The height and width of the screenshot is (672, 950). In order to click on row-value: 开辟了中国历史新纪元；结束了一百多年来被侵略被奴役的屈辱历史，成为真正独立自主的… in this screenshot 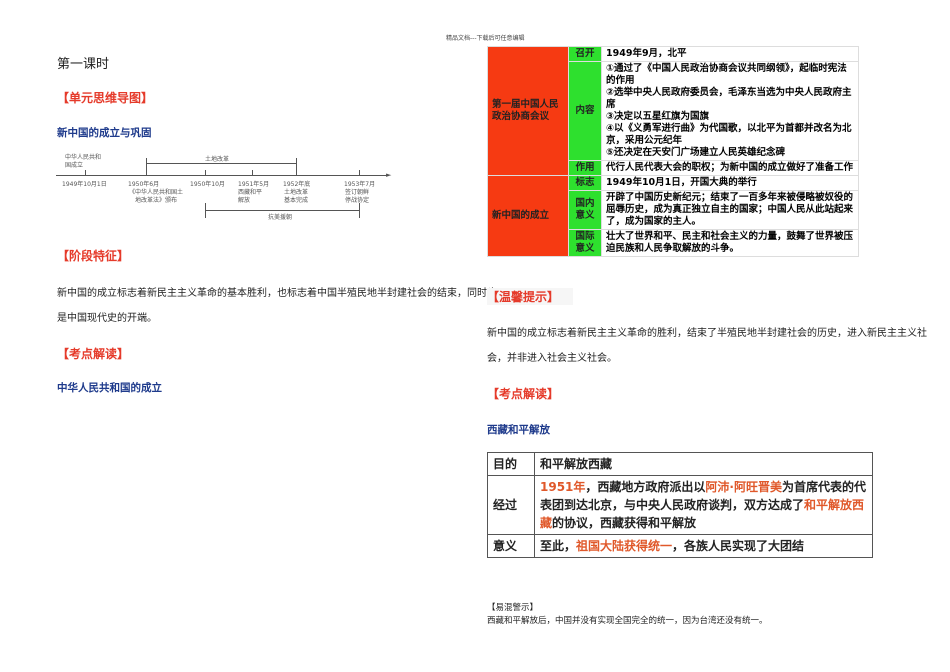, I will do `click(730, 210)`.